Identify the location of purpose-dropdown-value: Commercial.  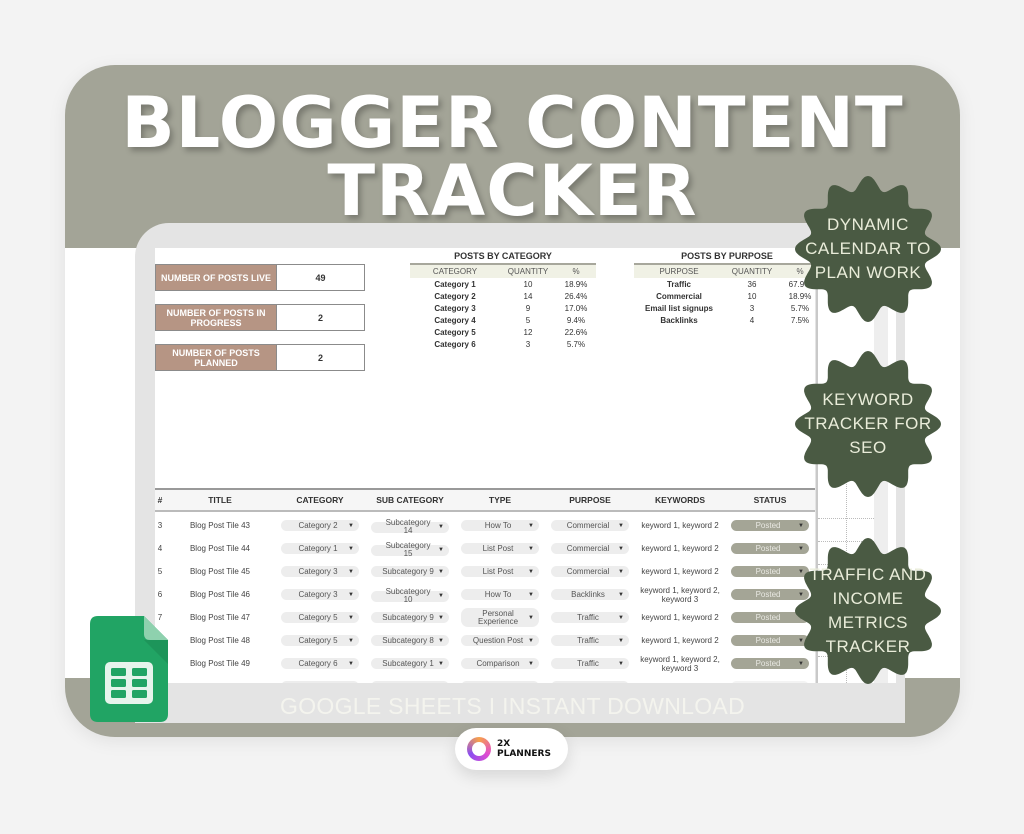
(588, 525).